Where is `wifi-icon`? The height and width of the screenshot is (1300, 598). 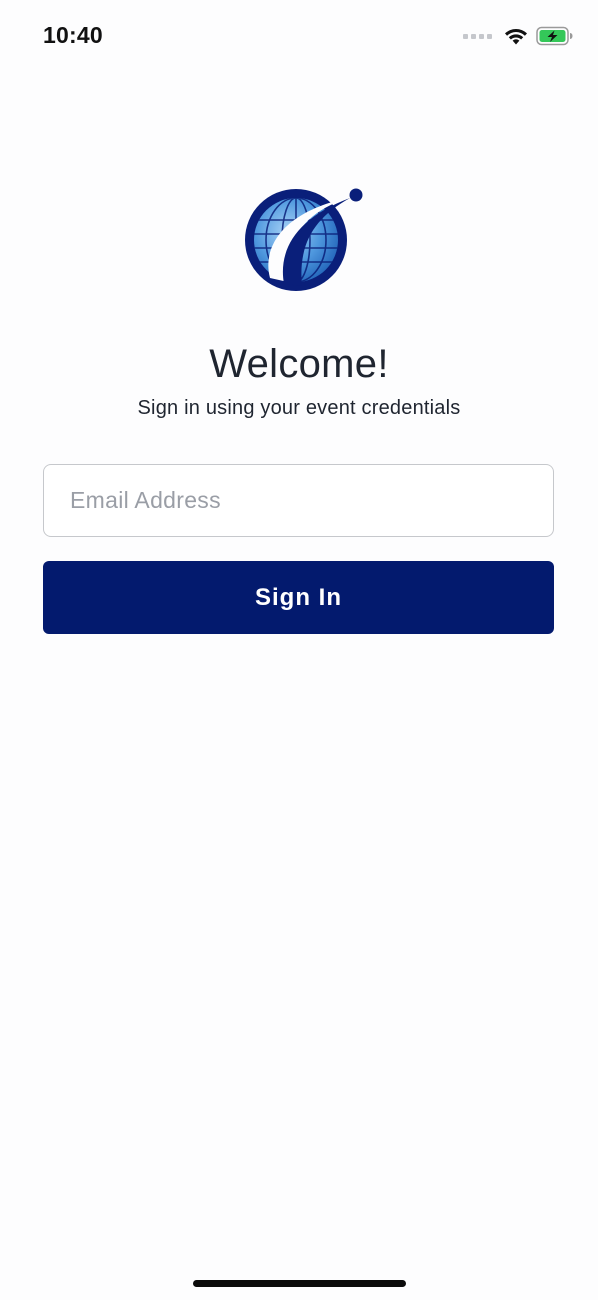 wifi-icon is located at coordinates (516, 36).